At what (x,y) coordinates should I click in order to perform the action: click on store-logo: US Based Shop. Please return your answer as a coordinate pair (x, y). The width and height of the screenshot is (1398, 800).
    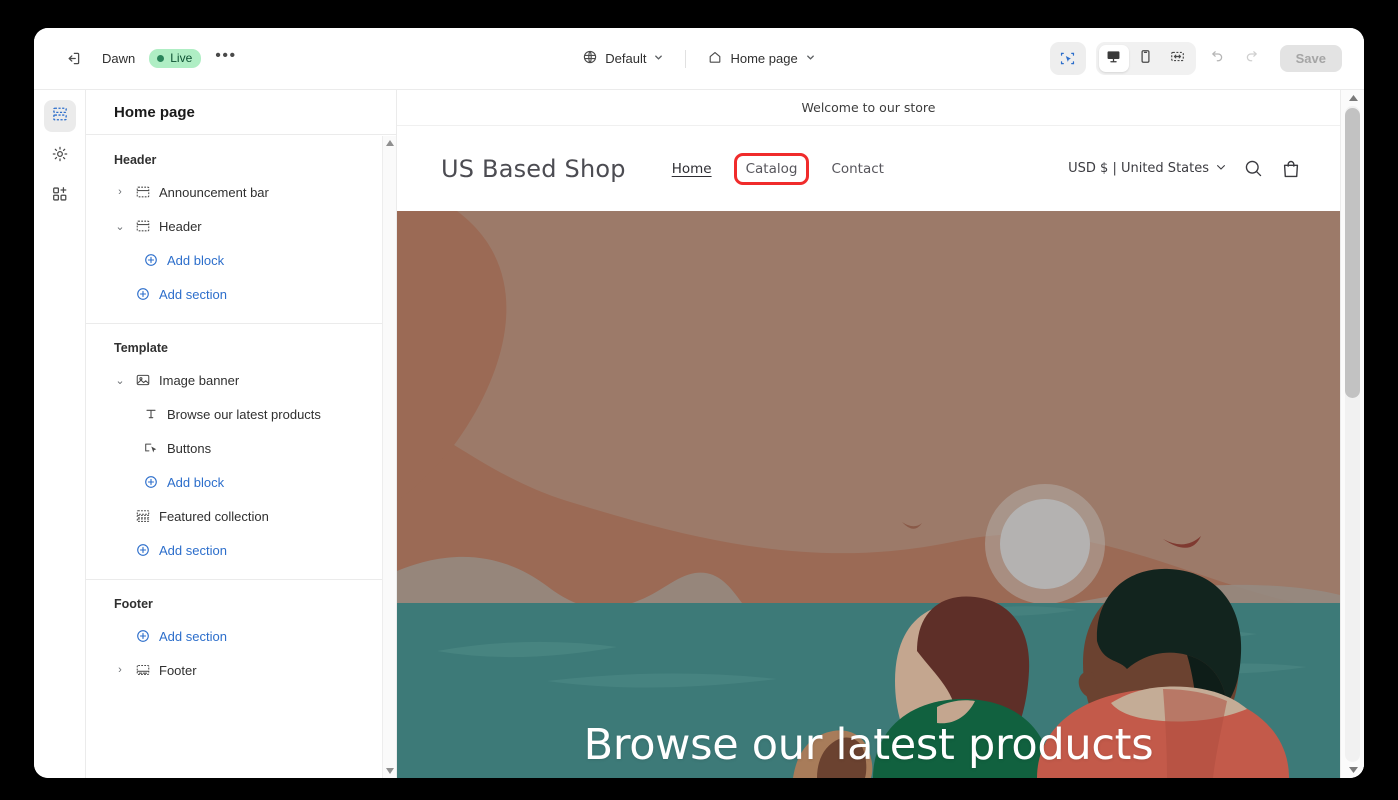
    Looking at the image, I should click on (533, 169).